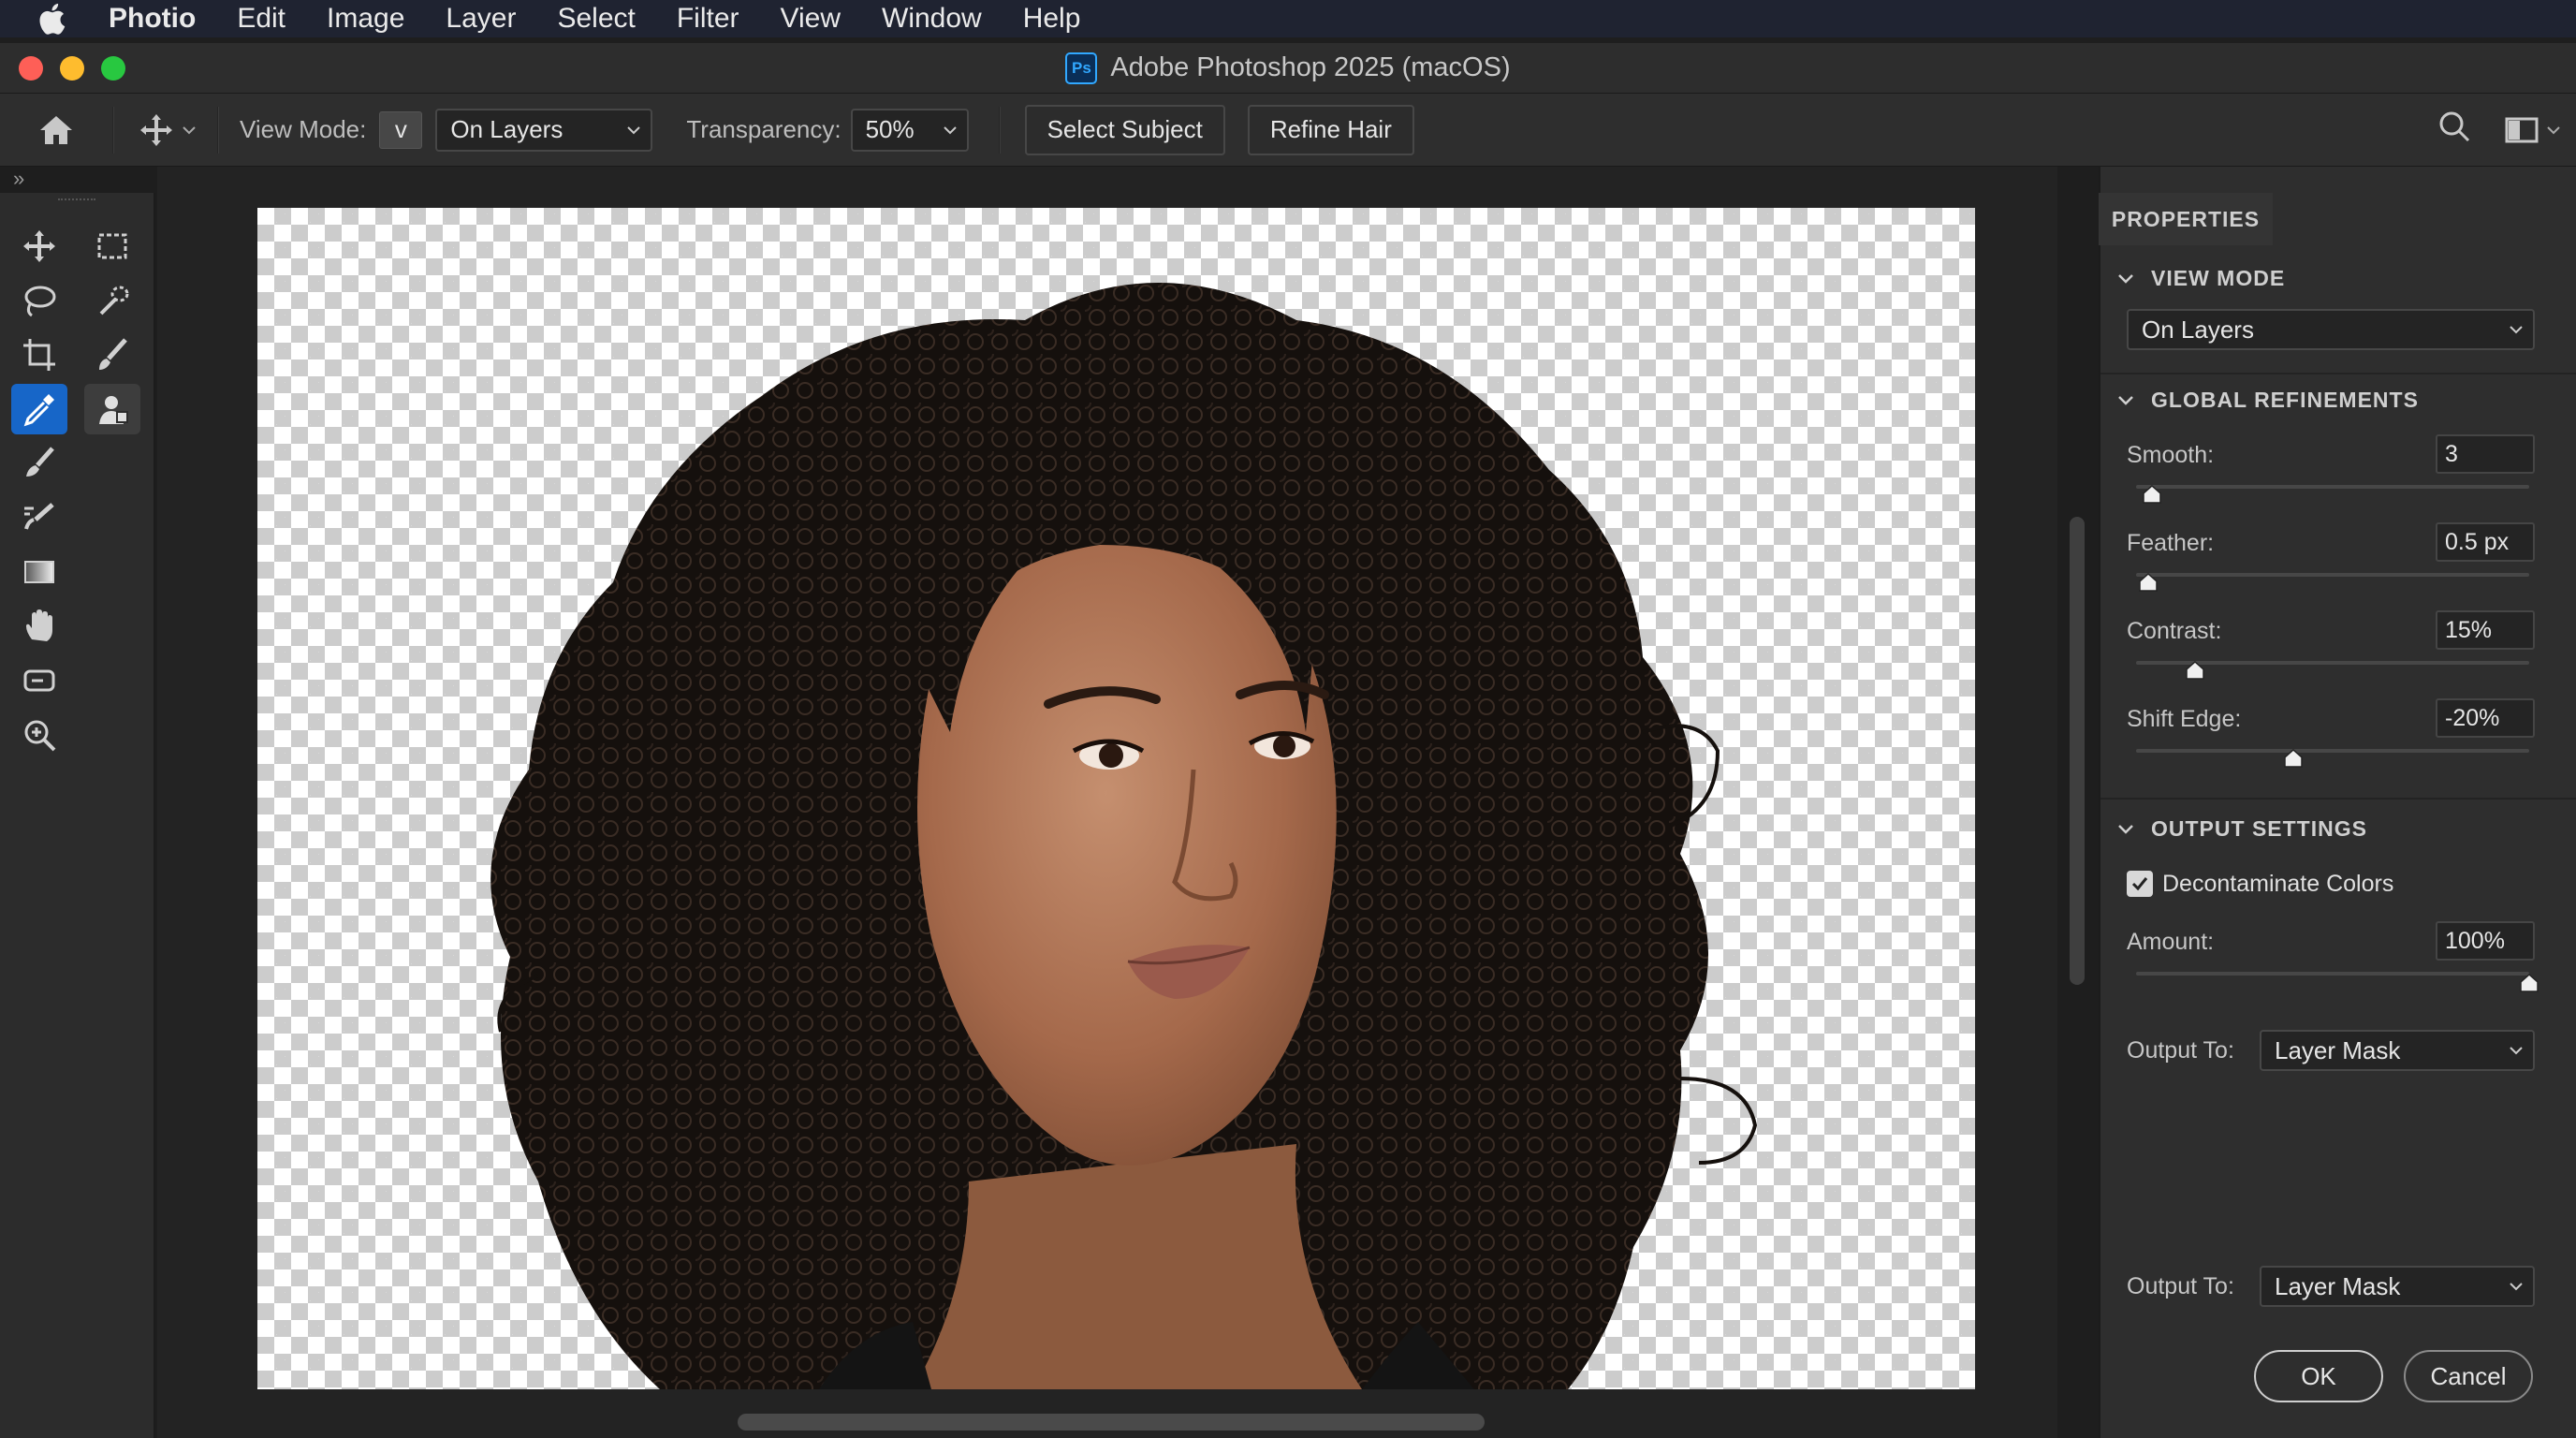 This screenshot has width=2576, height=1438. Describe the element at coordinates (112, 300) in the screenshot. I see `quick-selection-tool-icon` at that location.